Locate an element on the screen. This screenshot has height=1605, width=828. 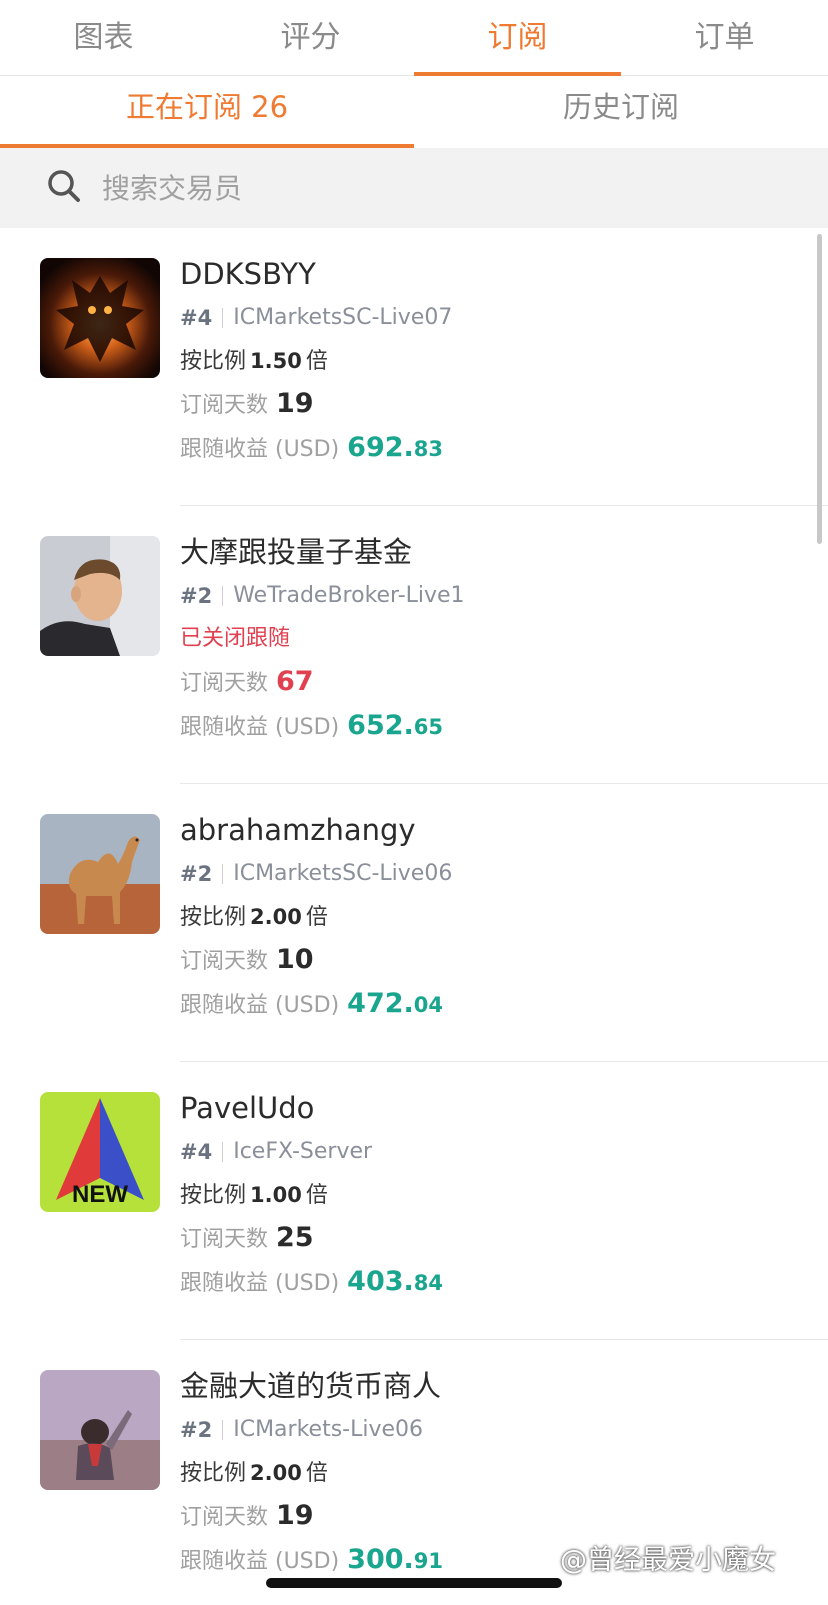
ratio-line: 按比例 1.50 倍 is located at coordinates (494, 361).